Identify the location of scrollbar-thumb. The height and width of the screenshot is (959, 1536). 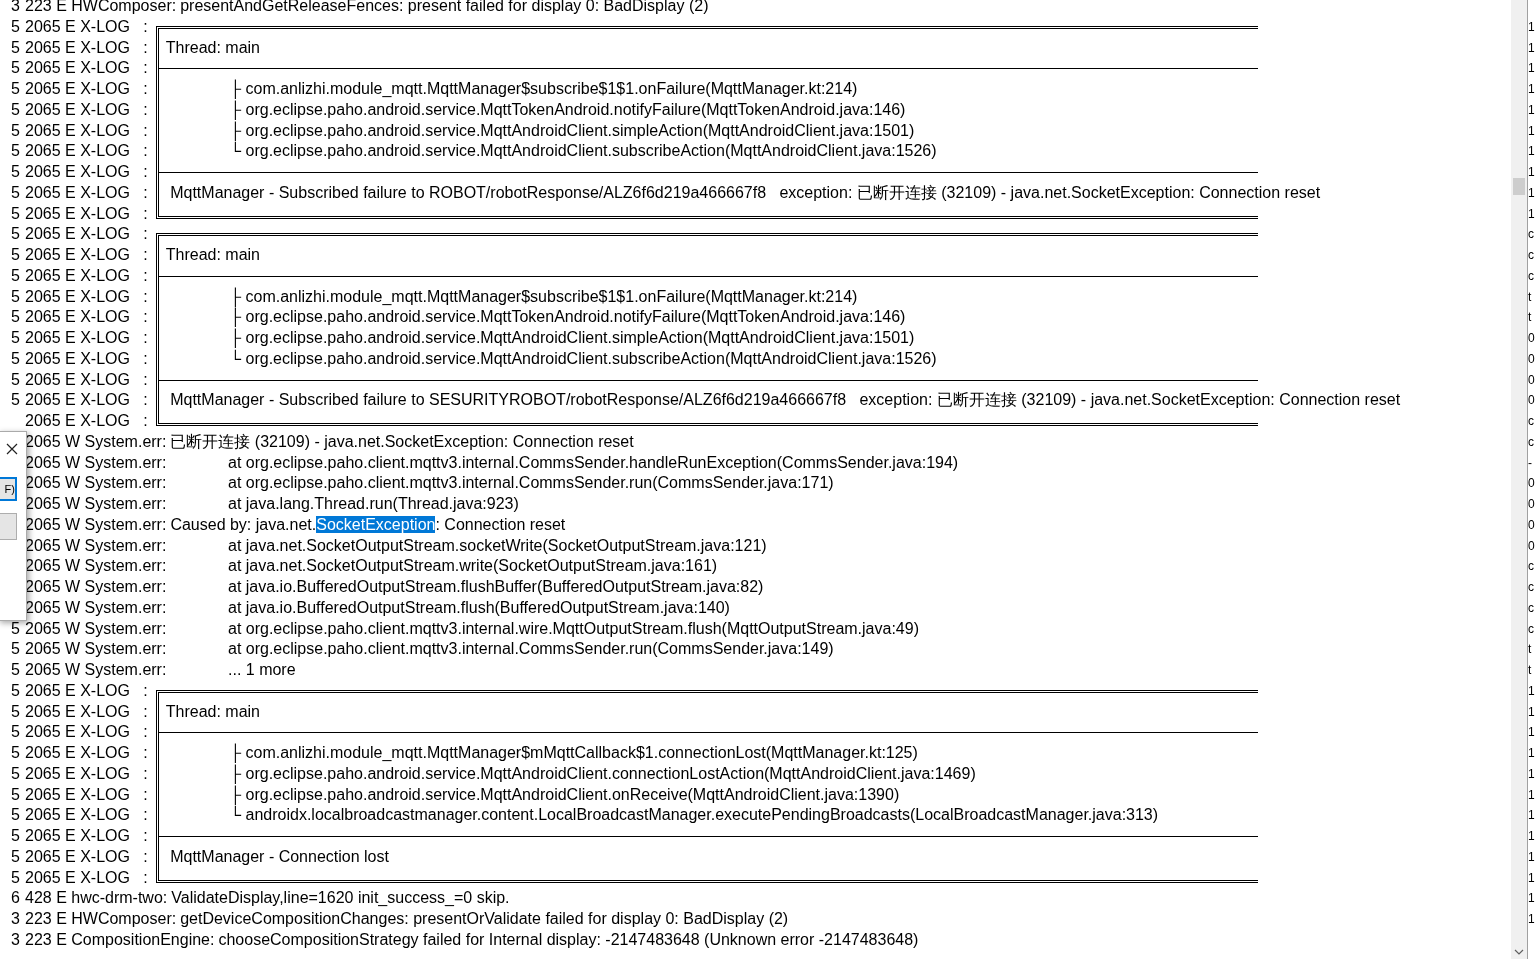
(1519, 186).